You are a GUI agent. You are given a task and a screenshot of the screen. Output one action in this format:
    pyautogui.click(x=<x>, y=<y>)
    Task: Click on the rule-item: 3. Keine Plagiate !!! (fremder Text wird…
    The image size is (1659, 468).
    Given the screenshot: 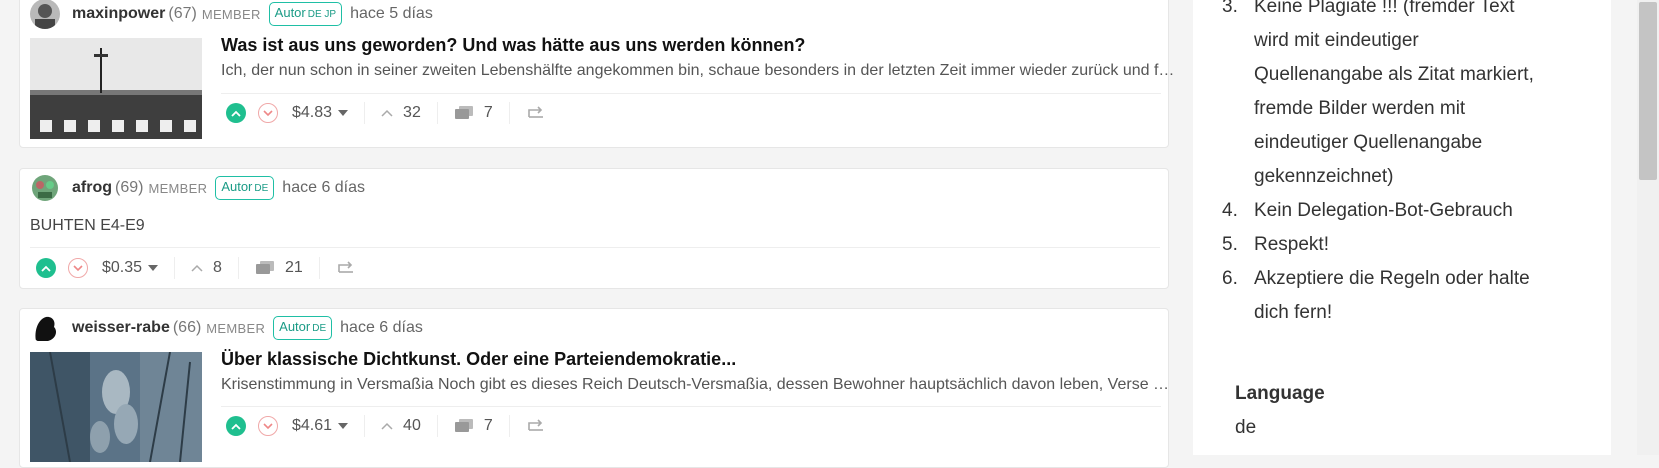 What is the action you would take?
    pyautogui.click(x=1406, y=97)
    